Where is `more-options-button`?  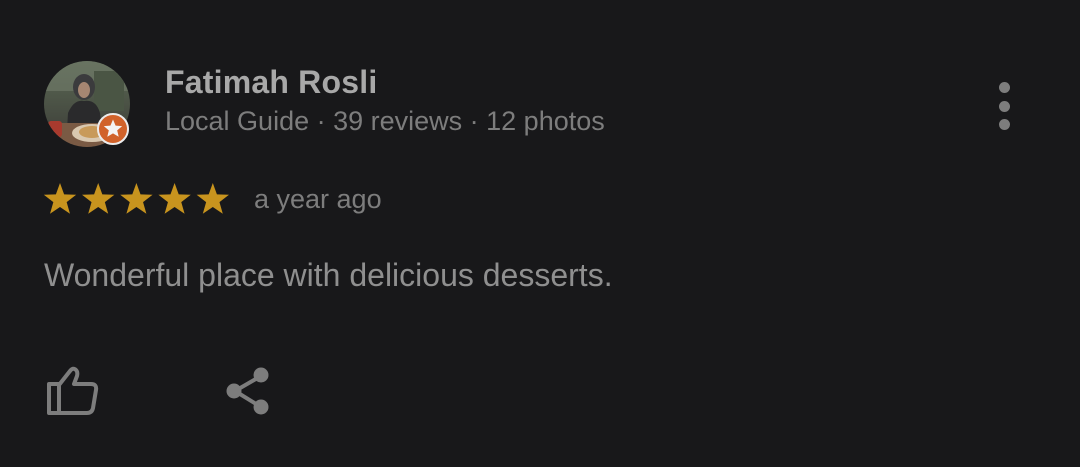 more-options-button is located at coordinates (1004, 106).